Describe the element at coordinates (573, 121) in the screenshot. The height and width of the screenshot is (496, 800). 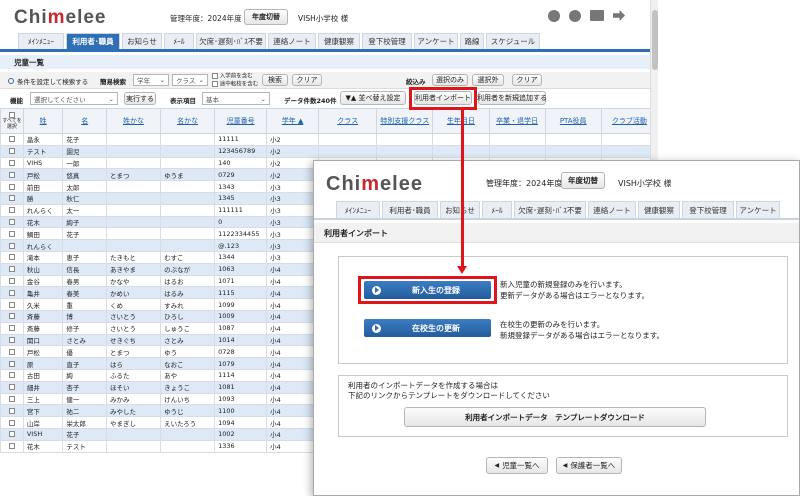
I see `col-pta: PTA役員` at that location.